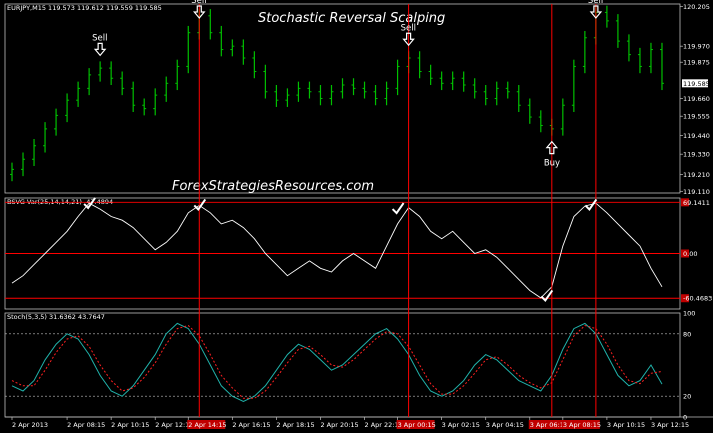 This screenshot has height=433, width=713. What do you see at coordinates (687, 334) in the screenshot?
I see `stochastic-axis-tick-label: 80` at bounding box center [687, 334].